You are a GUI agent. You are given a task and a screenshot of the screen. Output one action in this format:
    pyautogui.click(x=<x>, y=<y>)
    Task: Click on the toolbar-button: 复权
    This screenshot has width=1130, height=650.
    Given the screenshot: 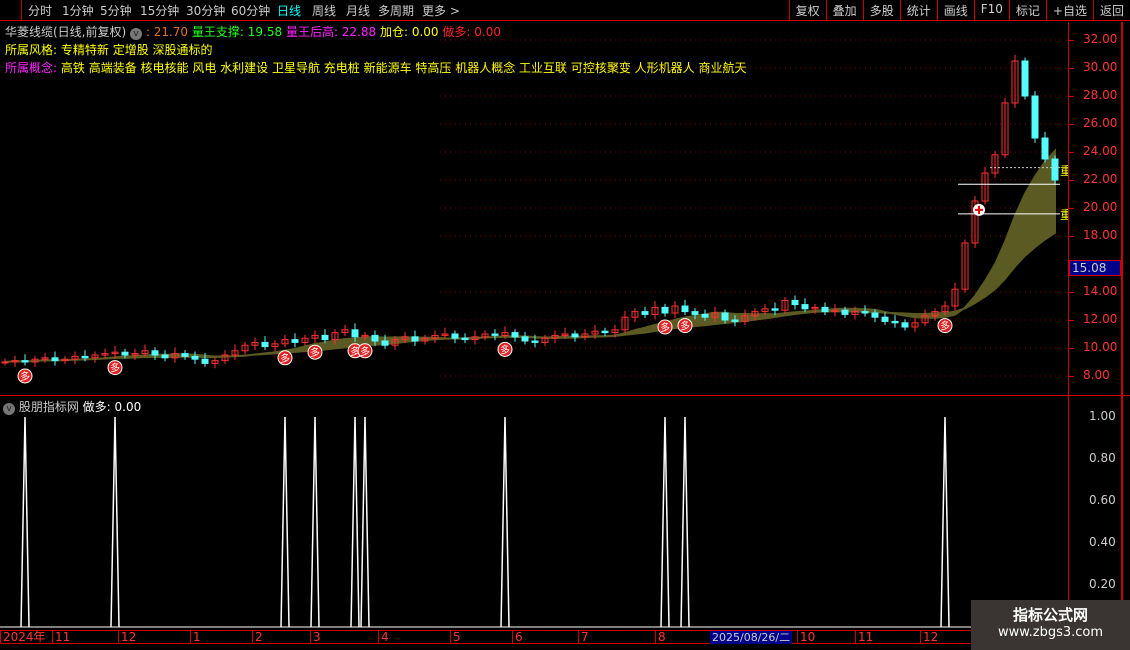 What is the action you would take?
    pyautogui.click(x=807, y=10)
    